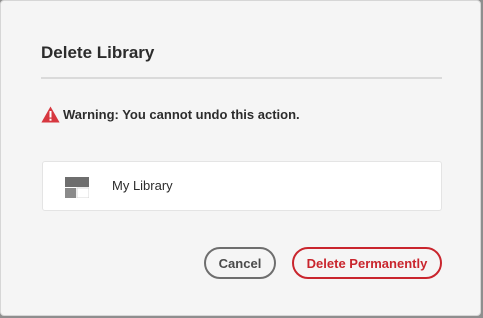 The height and width of the screenshot is (318, 483). I want to click on cancel-button: Cancel, so click(240, 263).